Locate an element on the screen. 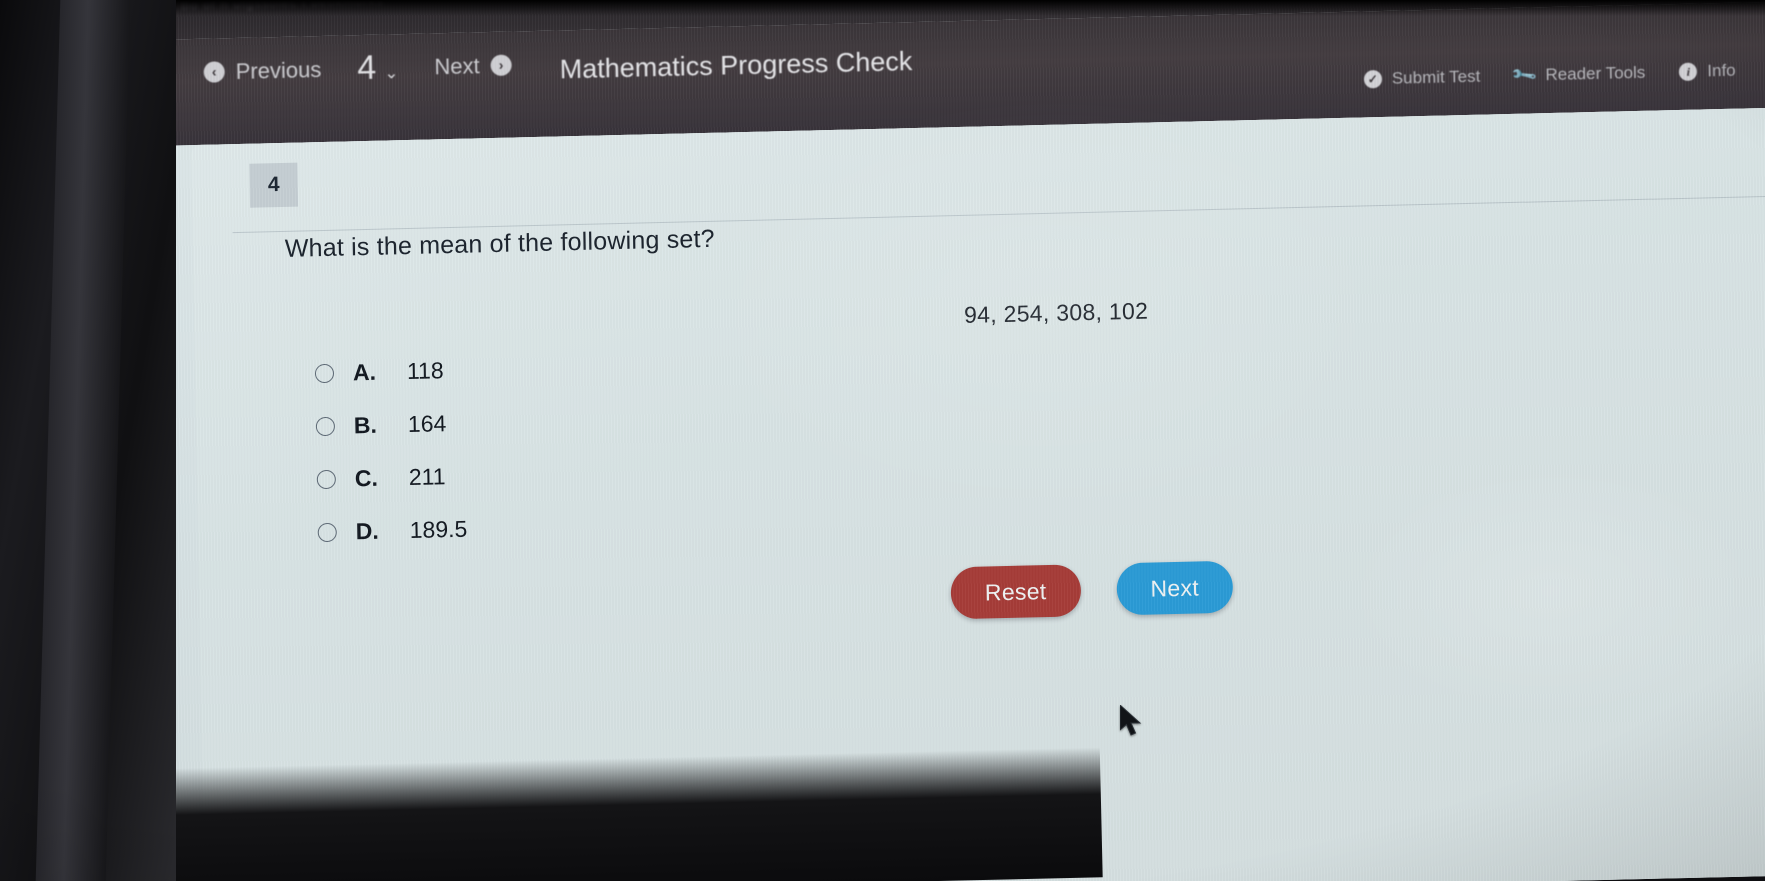 The height and width of the screenshot is (881, 1765). option-value-d: 189.5 is located at coordinates (438, 529).